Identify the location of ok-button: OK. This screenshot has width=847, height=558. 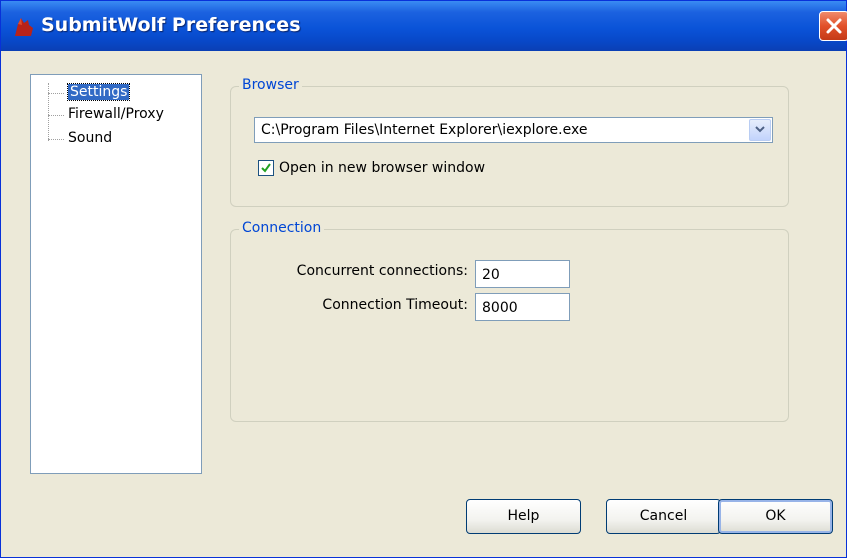
(775, 516).